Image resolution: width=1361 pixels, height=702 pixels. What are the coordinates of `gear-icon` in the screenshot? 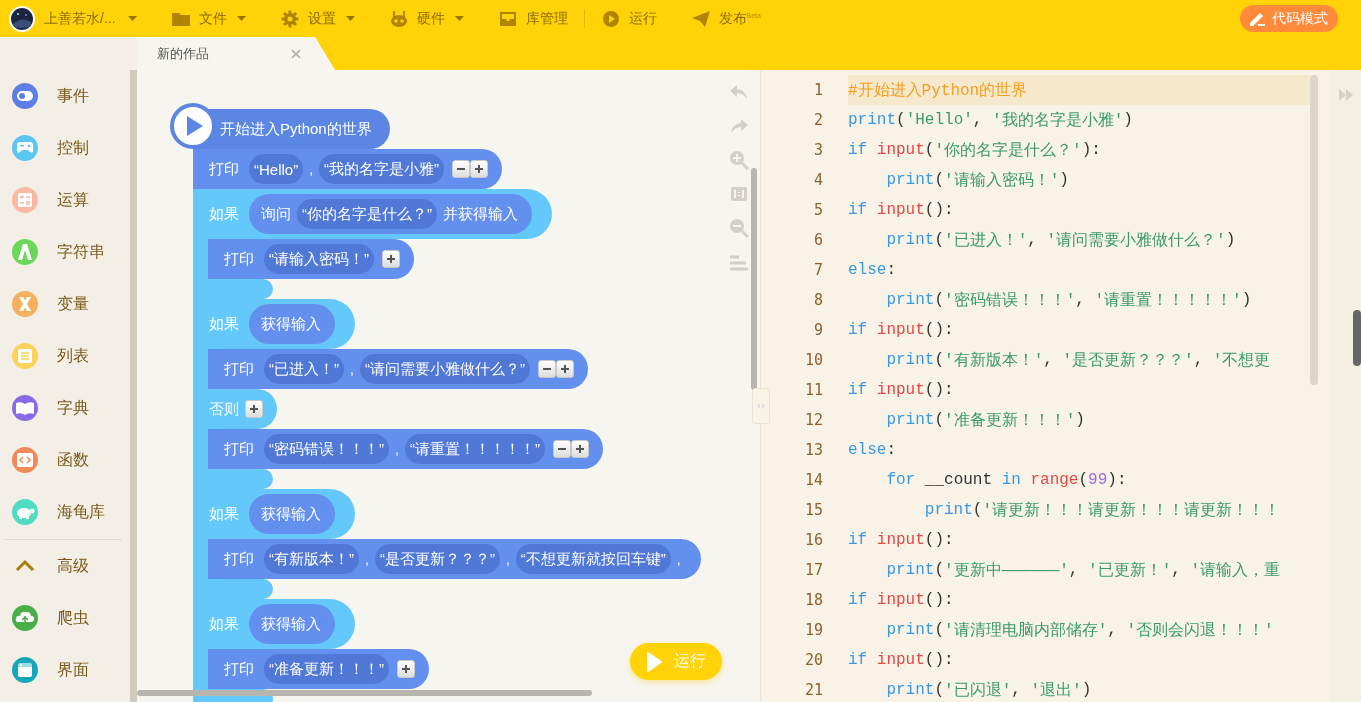 It's located at (289, 18).